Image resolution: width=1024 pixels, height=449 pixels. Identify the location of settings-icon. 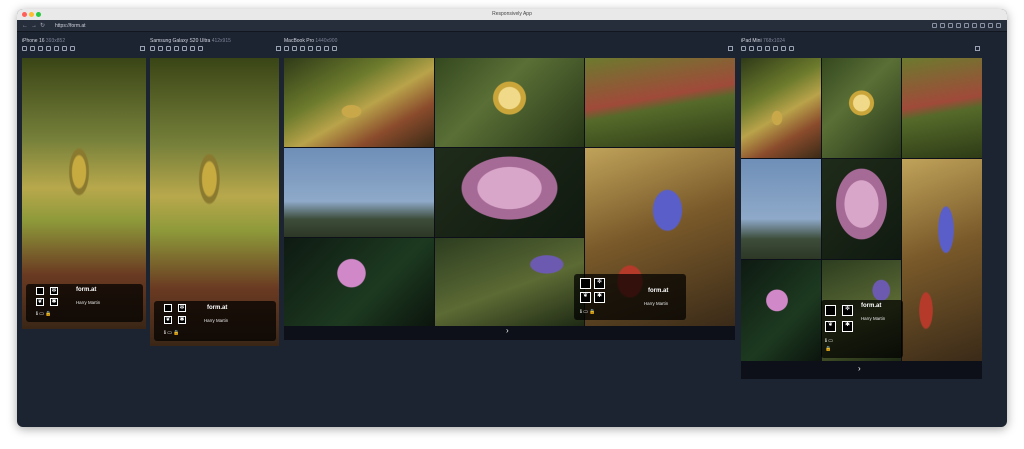
(990, 25).